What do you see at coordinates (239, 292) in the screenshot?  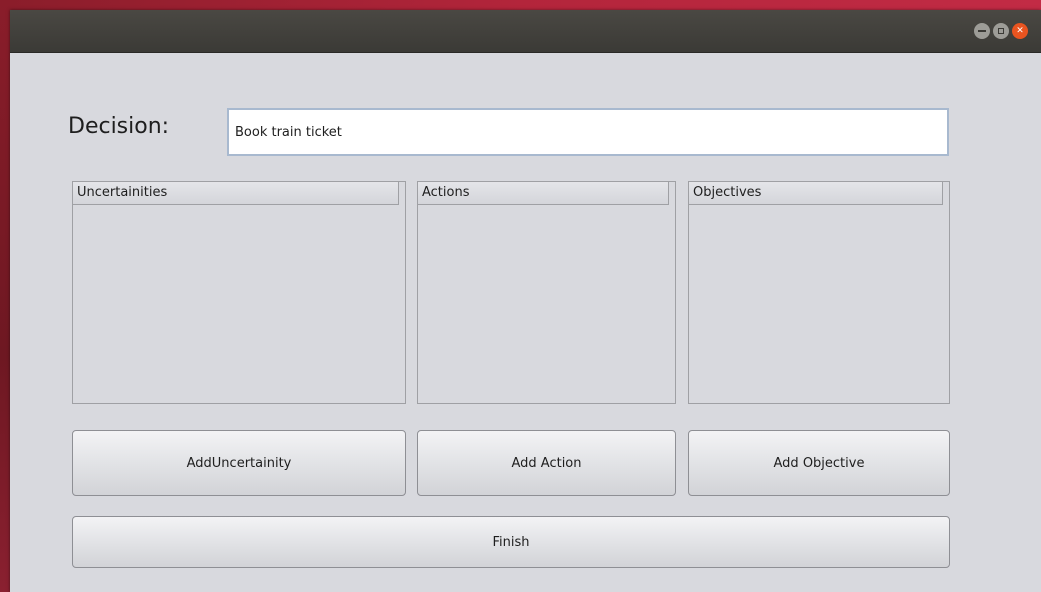 I see `uncertainties-list: Uncertainities` at bounding box center [239, 292].